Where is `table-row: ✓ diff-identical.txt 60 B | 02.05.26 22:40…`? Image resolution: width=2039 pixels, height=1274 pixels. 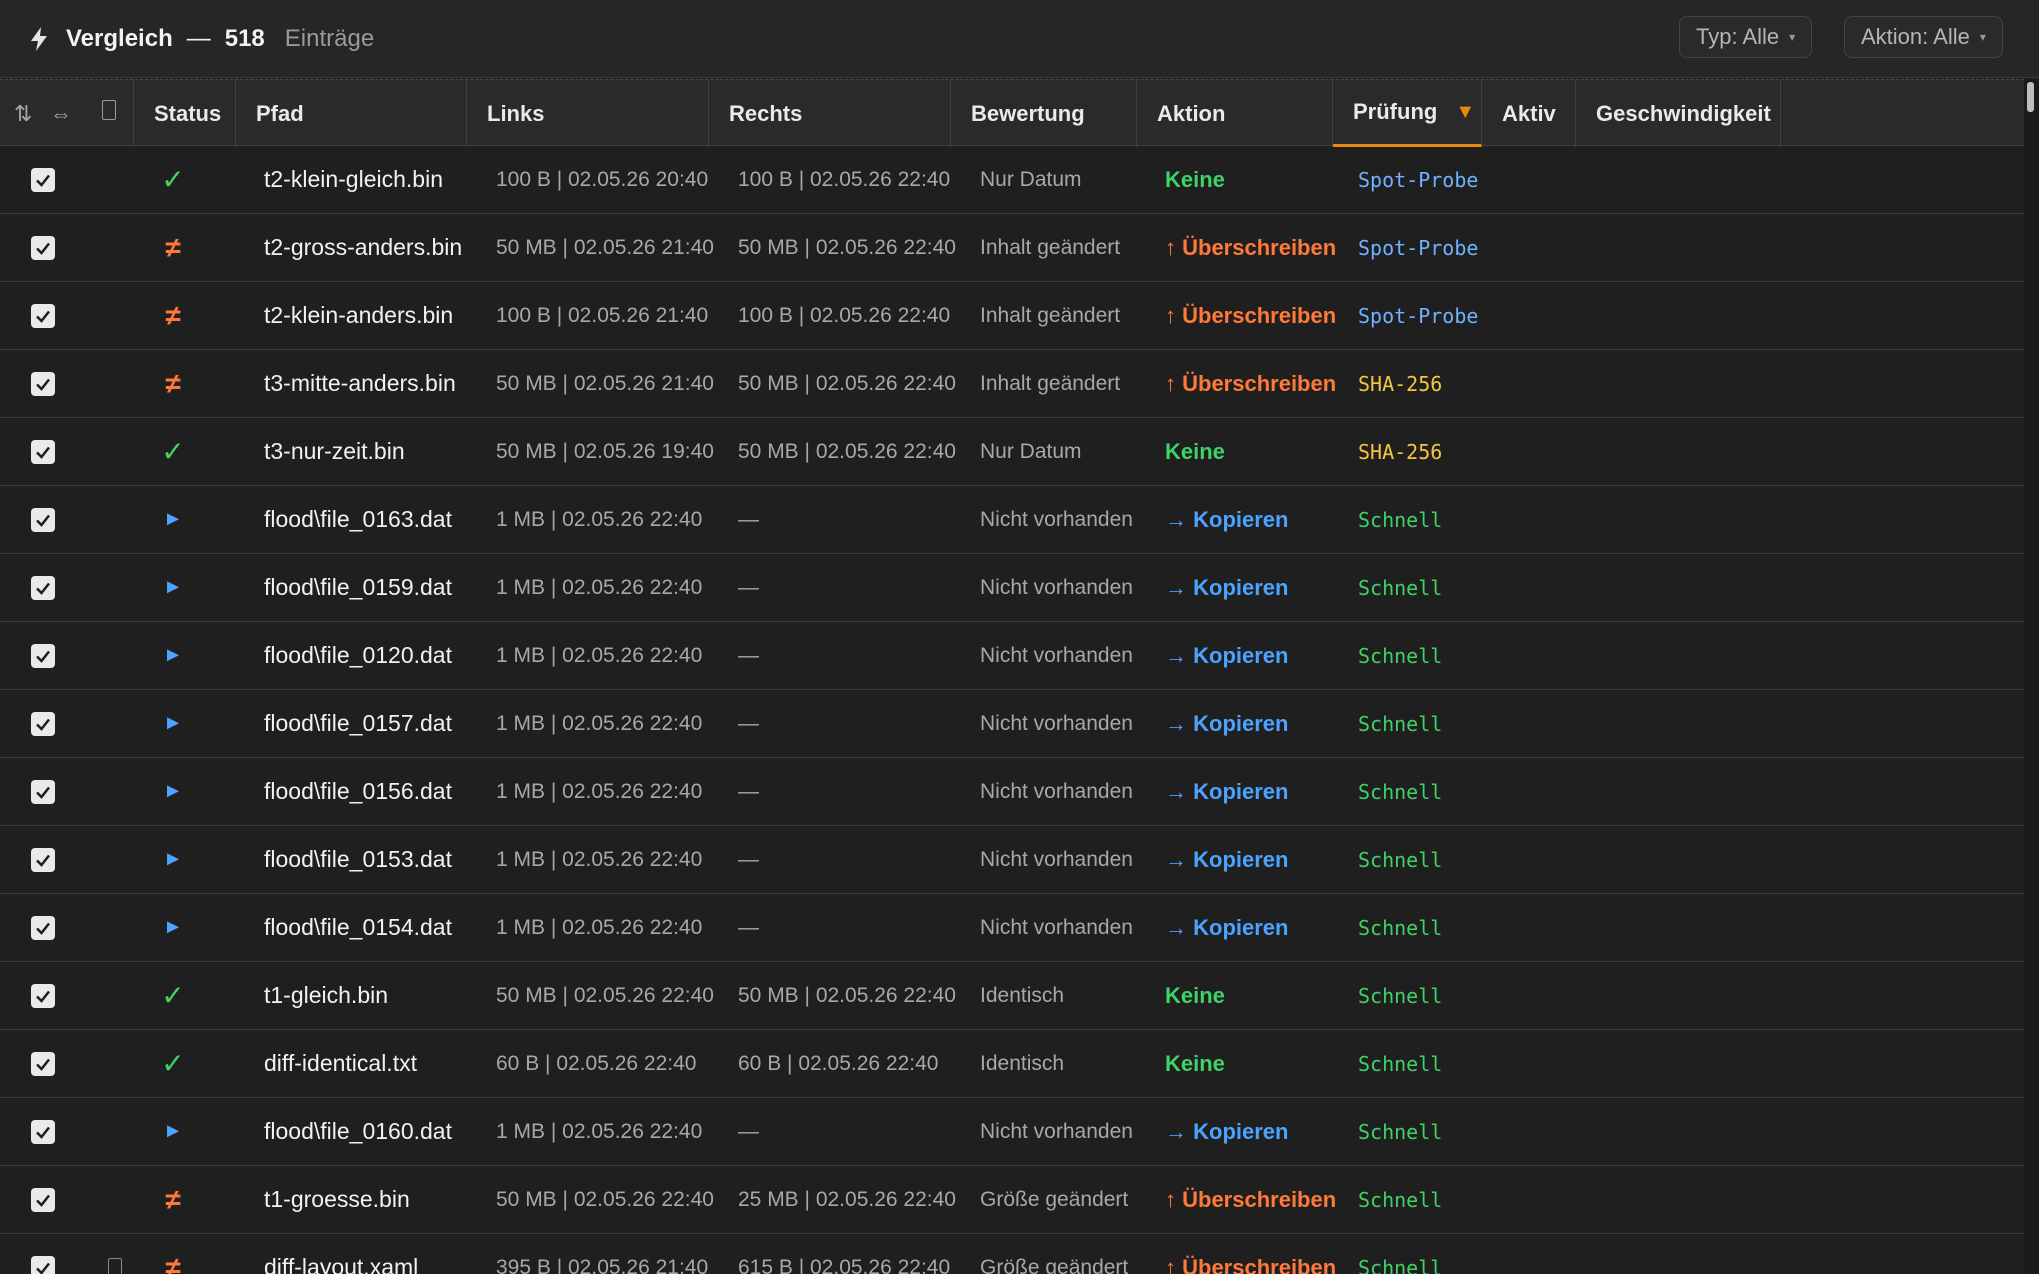
table-row: ✓ diff-identical.txt 60 B | 02.05.26 22:40… is located at coordinates (1012, 1064).